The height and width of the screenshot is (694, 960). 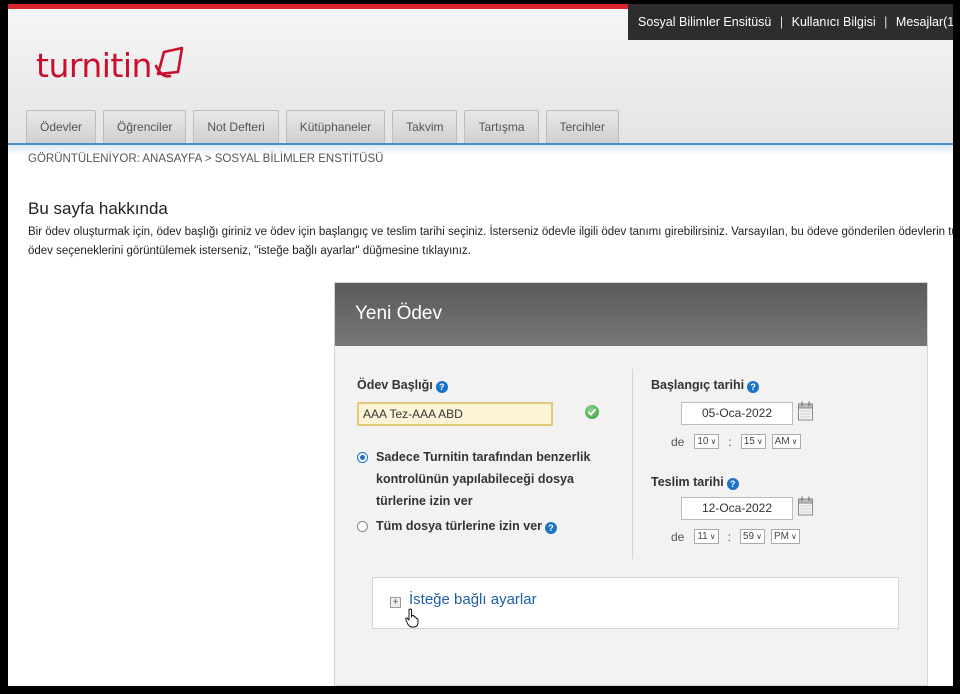 I want to click on page-title: Bu sayfa hakkında, so click(x=98, y=208).